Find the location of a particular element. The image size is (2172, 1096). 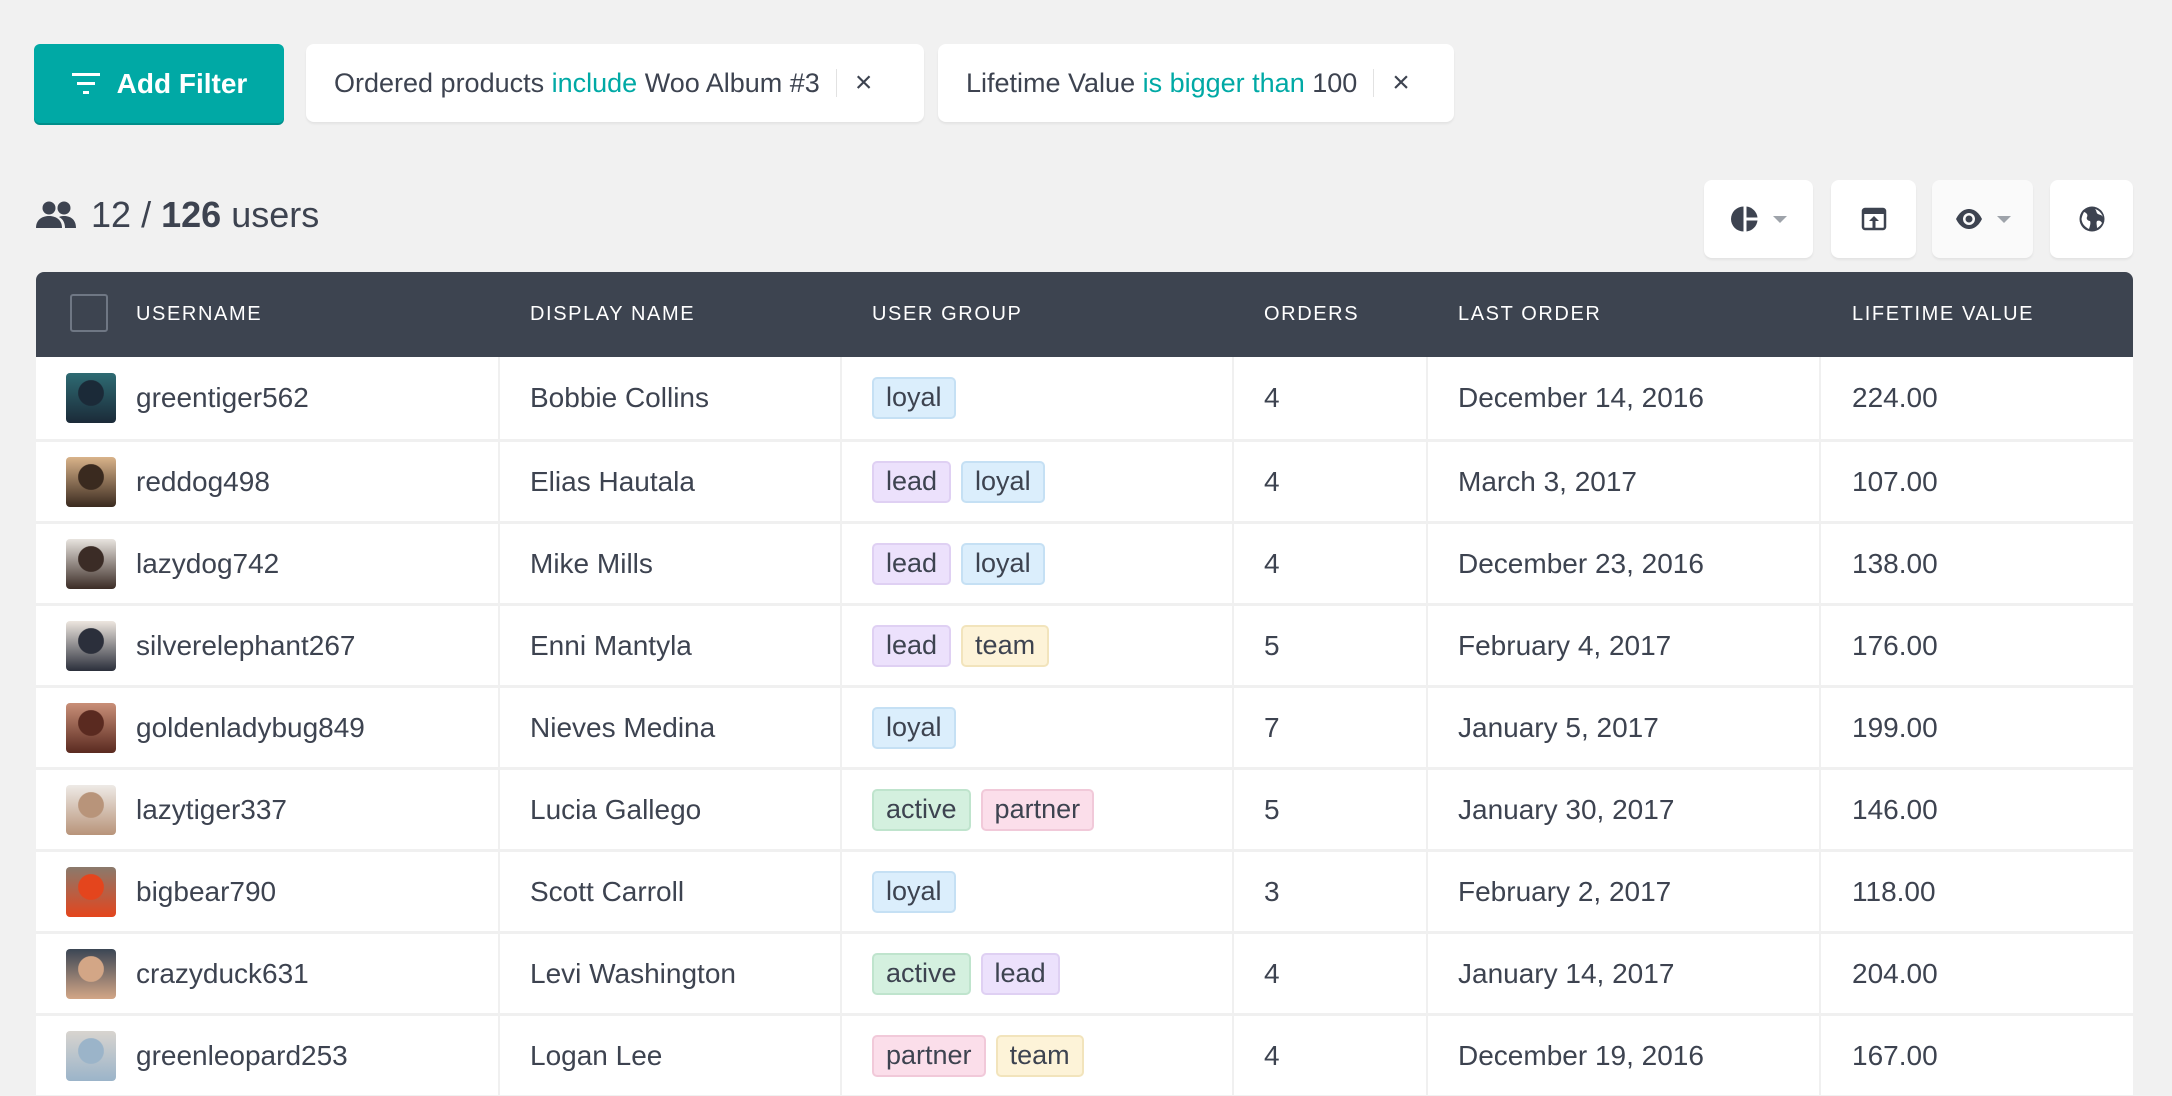

user-group-tag-team: team is located at coordinates (1039, 1055).